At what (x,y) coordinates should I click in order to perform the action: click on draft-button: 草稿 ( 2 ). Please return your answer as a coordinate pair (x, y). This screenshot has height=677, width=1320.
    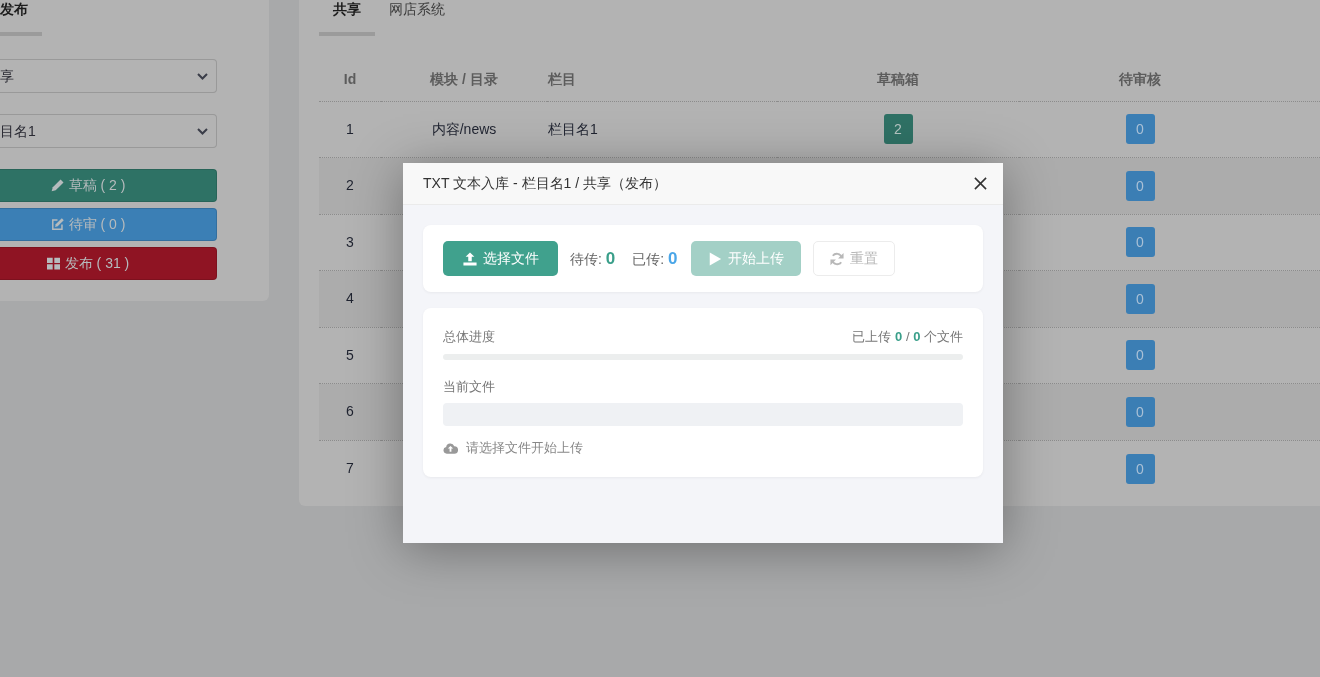
    Looking at the image, I should click on (108, 185).